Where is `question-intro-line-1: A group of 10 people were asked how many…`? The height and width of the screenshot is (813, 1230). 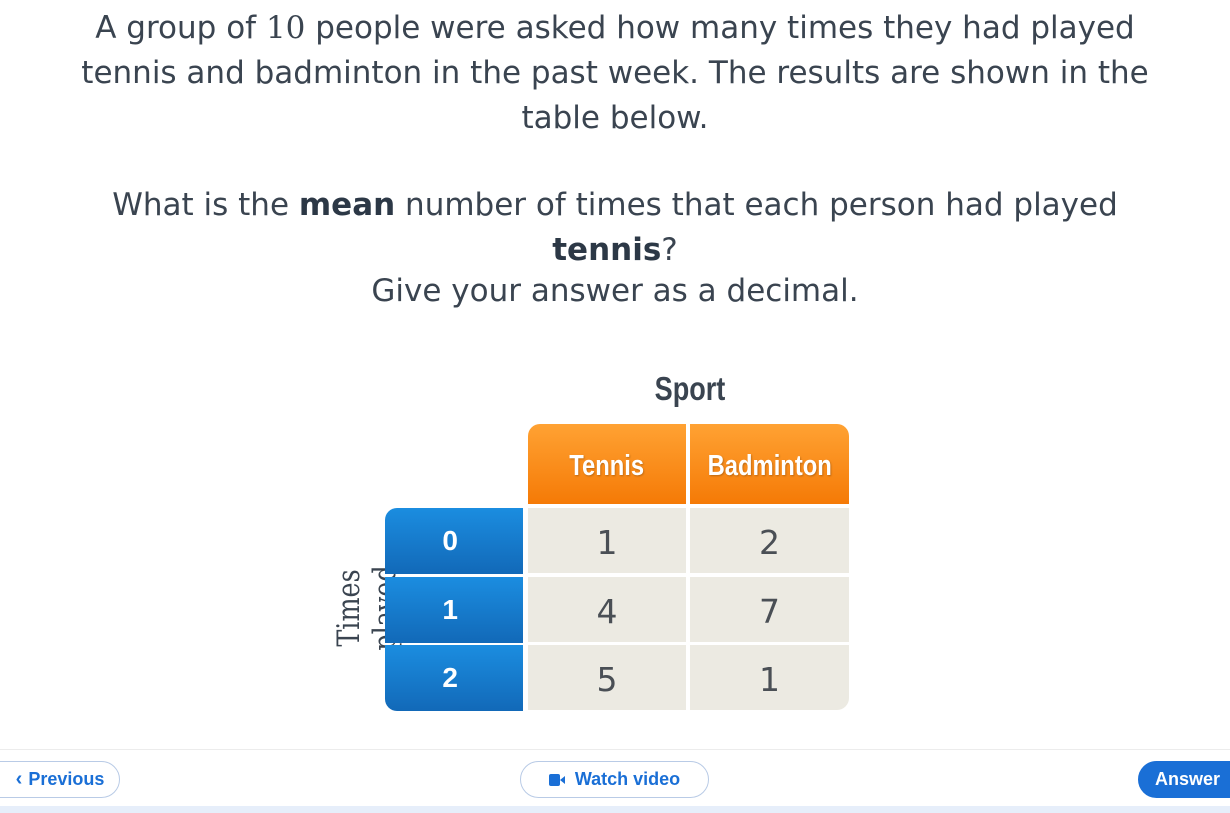
question-intro-line-1: A group of 10 people were asked how many… is located at coordinates (615, 28).